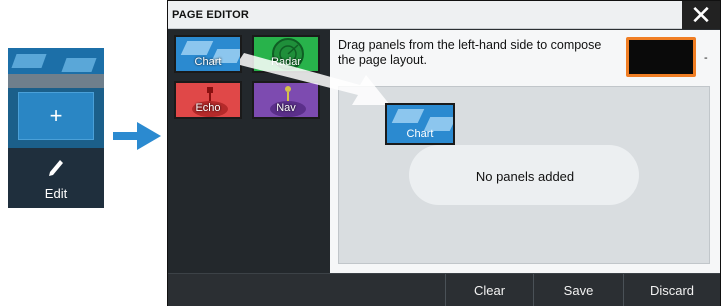 This screenshot has height=306, width=721. What do you see at coordinates (420, 124) in the screenshot?
I see `dragged-chart-panel: Chart` at bounding box center [420, 124].